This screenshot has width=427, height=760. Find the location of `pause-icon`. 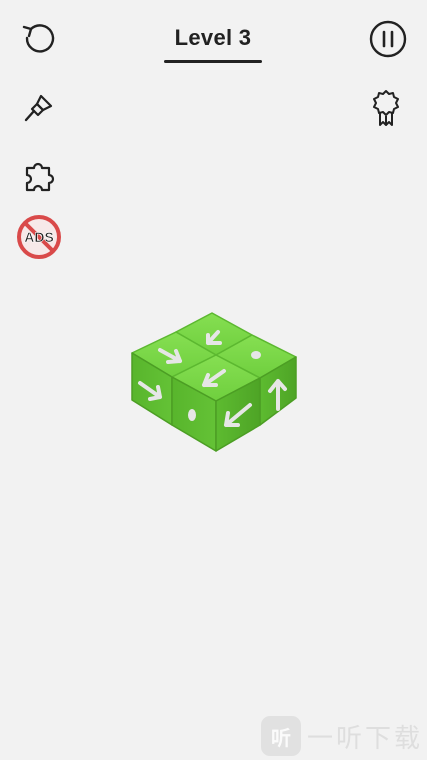

pause-icon is located at coordinates (388, 39).